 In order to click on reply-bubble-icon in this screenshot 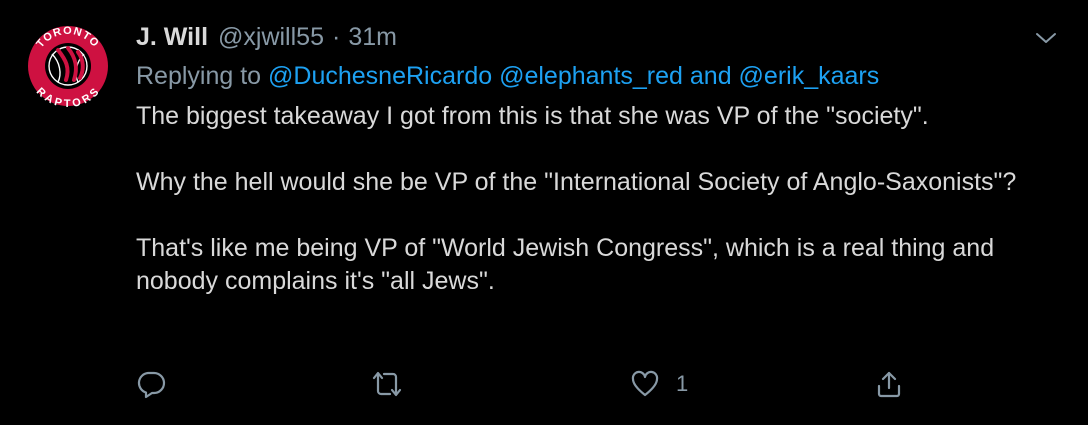, I will do `click(151, 385)`.